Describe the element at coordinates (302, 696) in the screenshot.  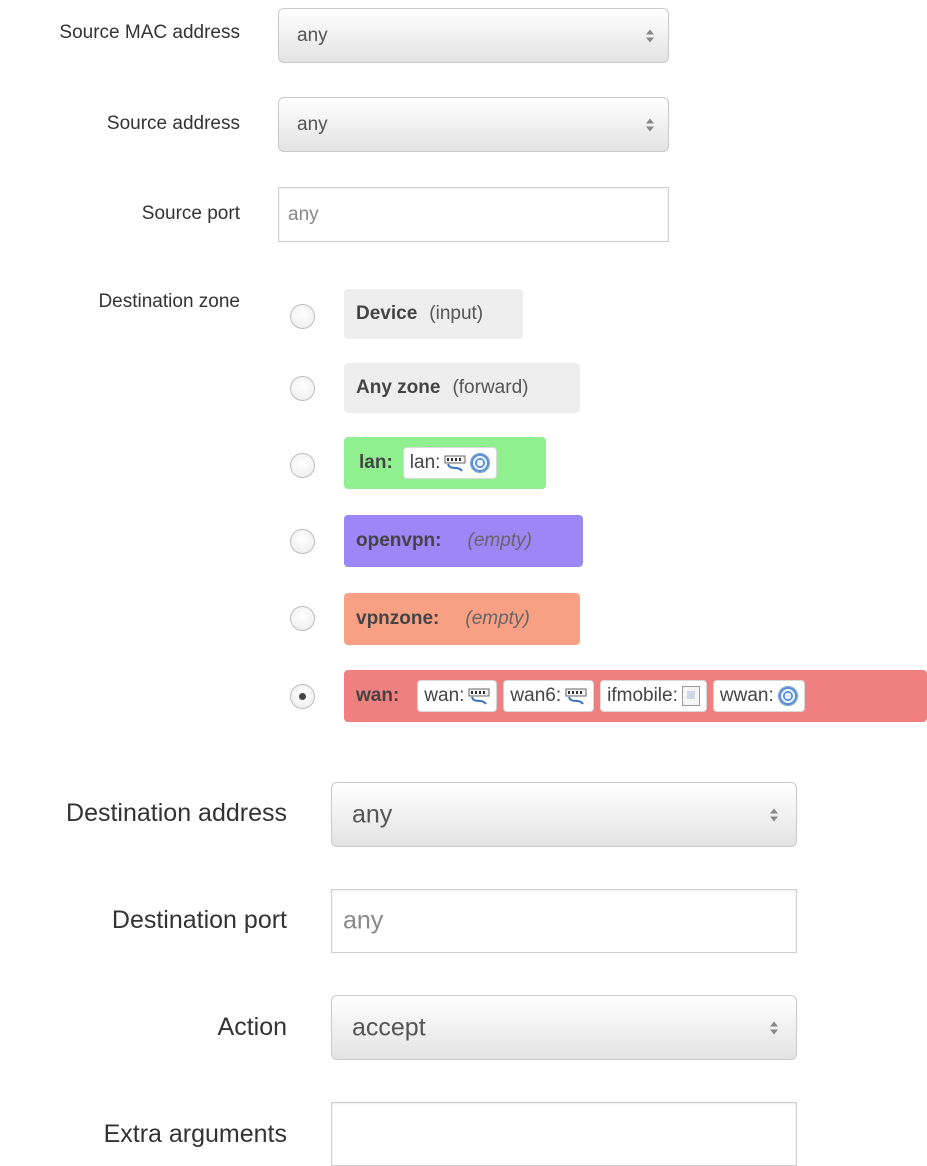
I see `zone-radio-wan` at that location.